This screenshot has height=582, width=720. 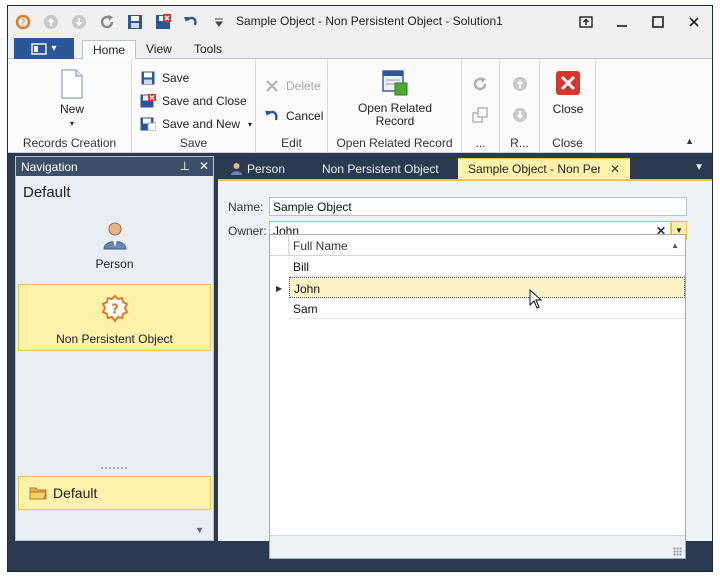 I want to click on ribbon-group-records-creation: New ▾ Records Creation, so click(x=70, y=106).